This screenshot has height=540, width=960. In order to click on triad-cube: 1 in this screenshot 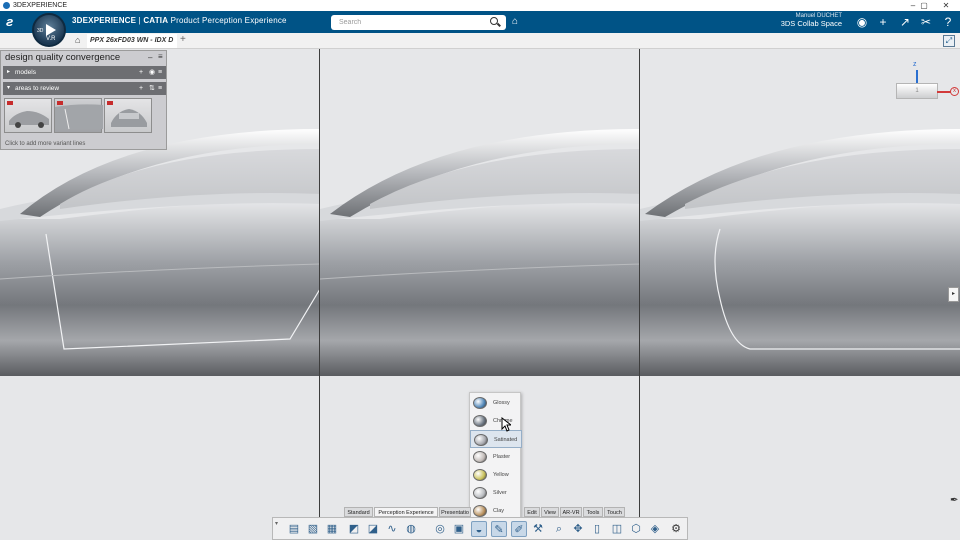, I will do `click(917, 91)`.